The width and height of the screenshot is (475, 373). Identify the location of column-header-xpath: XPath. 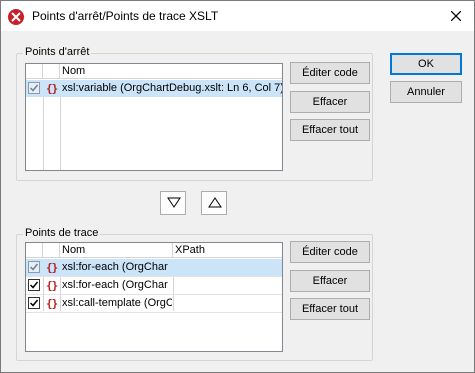
(227, 250).